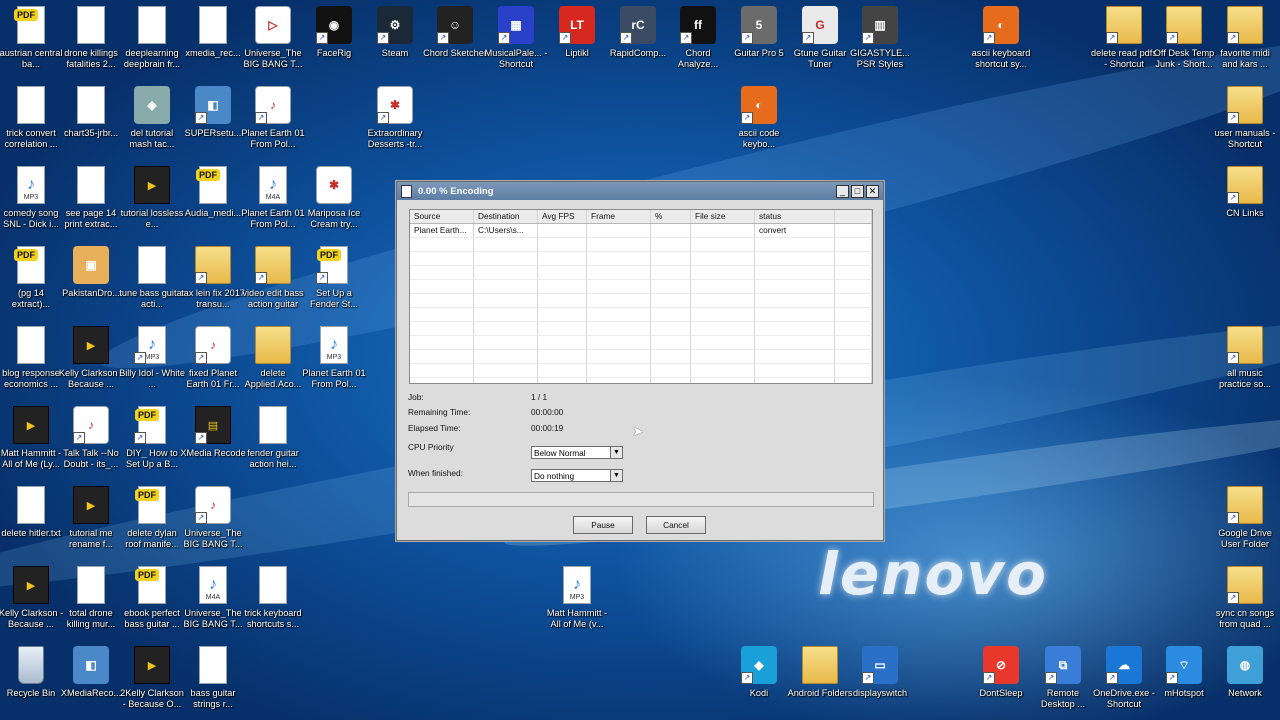 This screenshot has height=720, width=1280. What do you see at coordinates (676, 525) in the screenshot?
I see `cancel-button: Cancel` at bounding box center [676, 525].